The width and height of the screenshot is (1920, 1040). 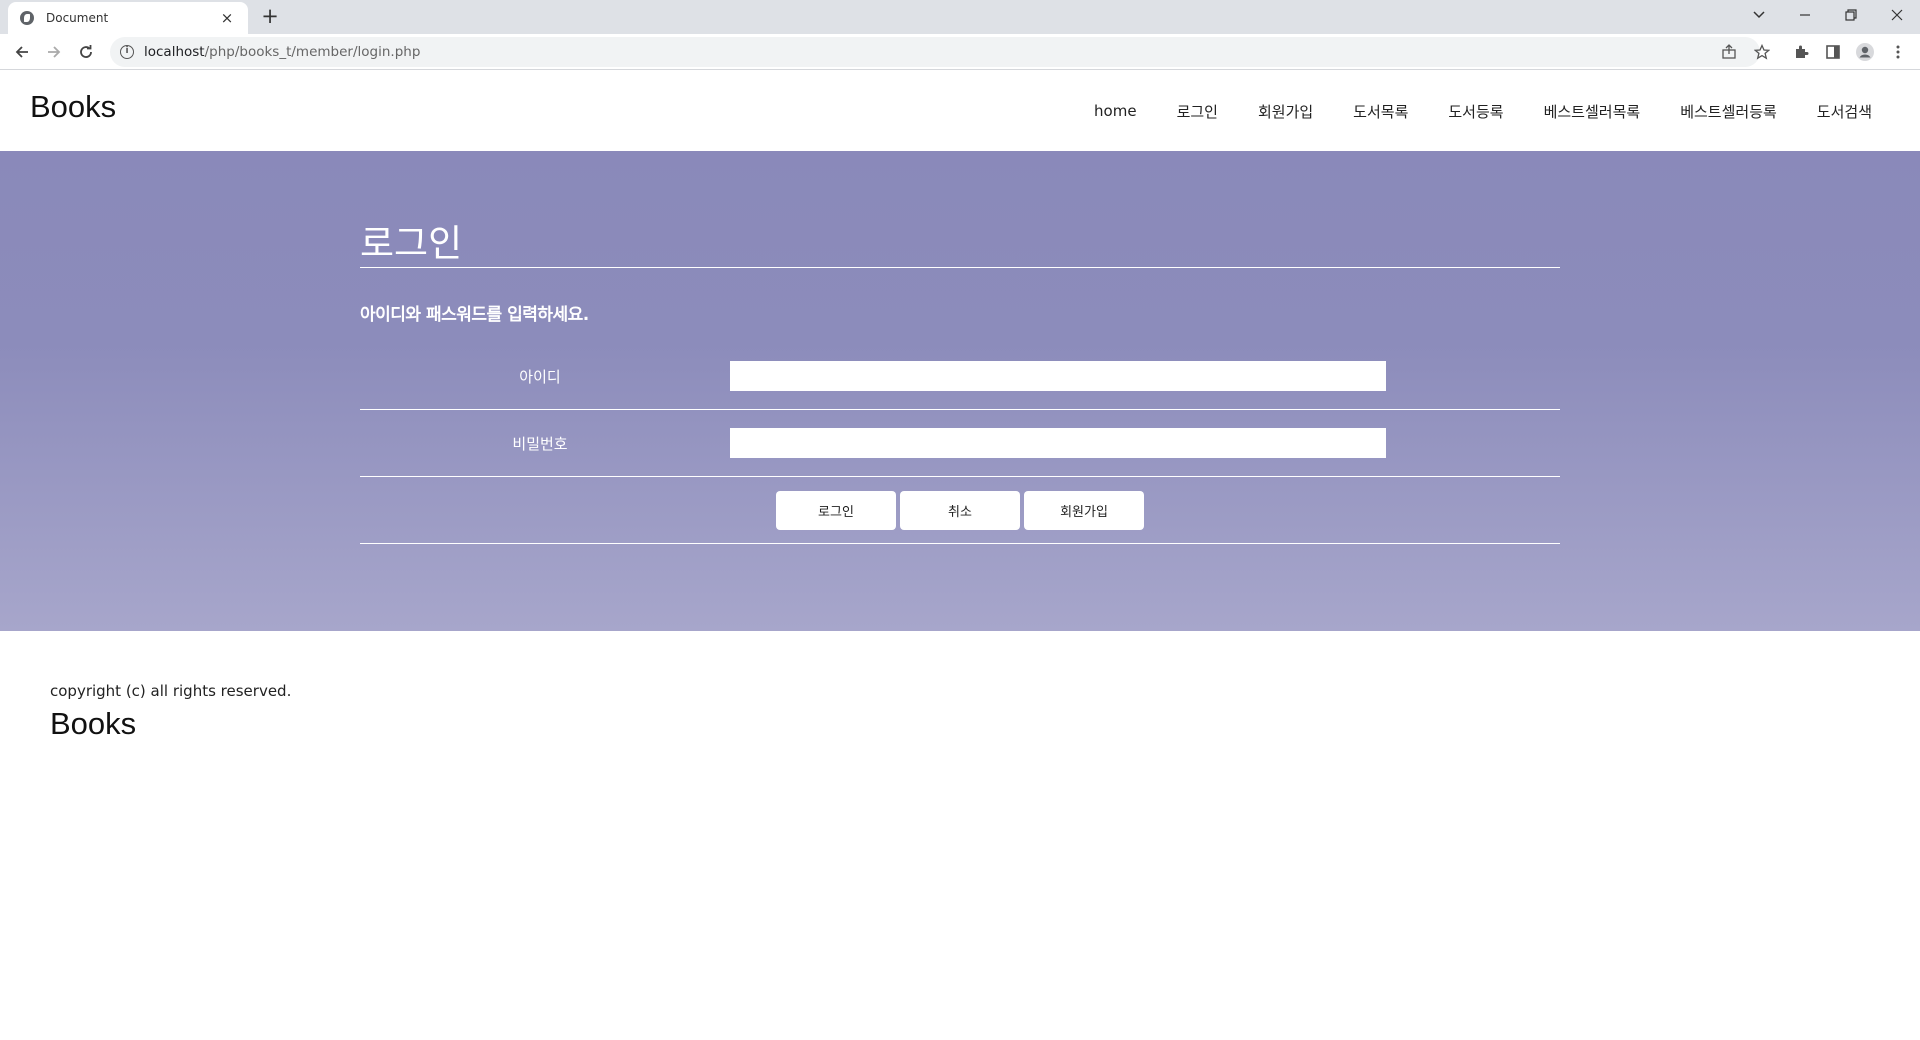 I want to click on password-label: 비밀번호, so click(x=540, y=443).